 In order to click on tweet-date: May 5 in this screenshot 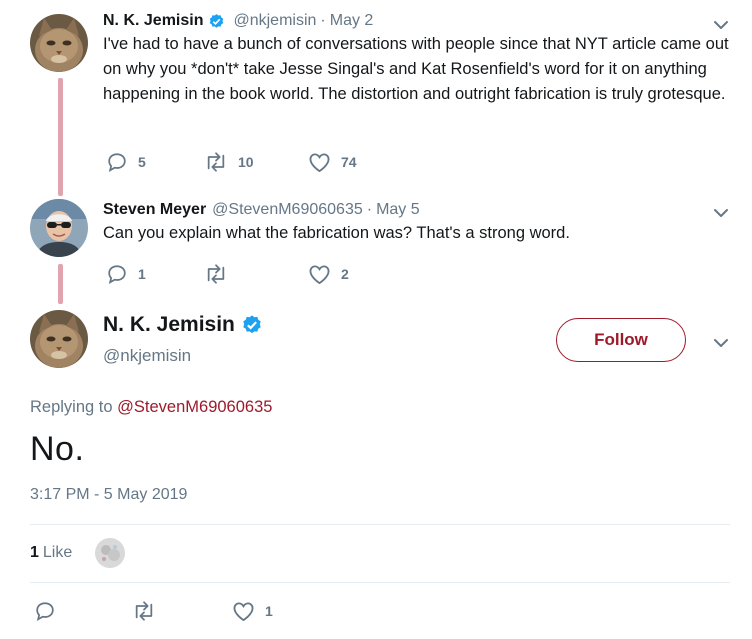, I will do `click(398, 210)`.